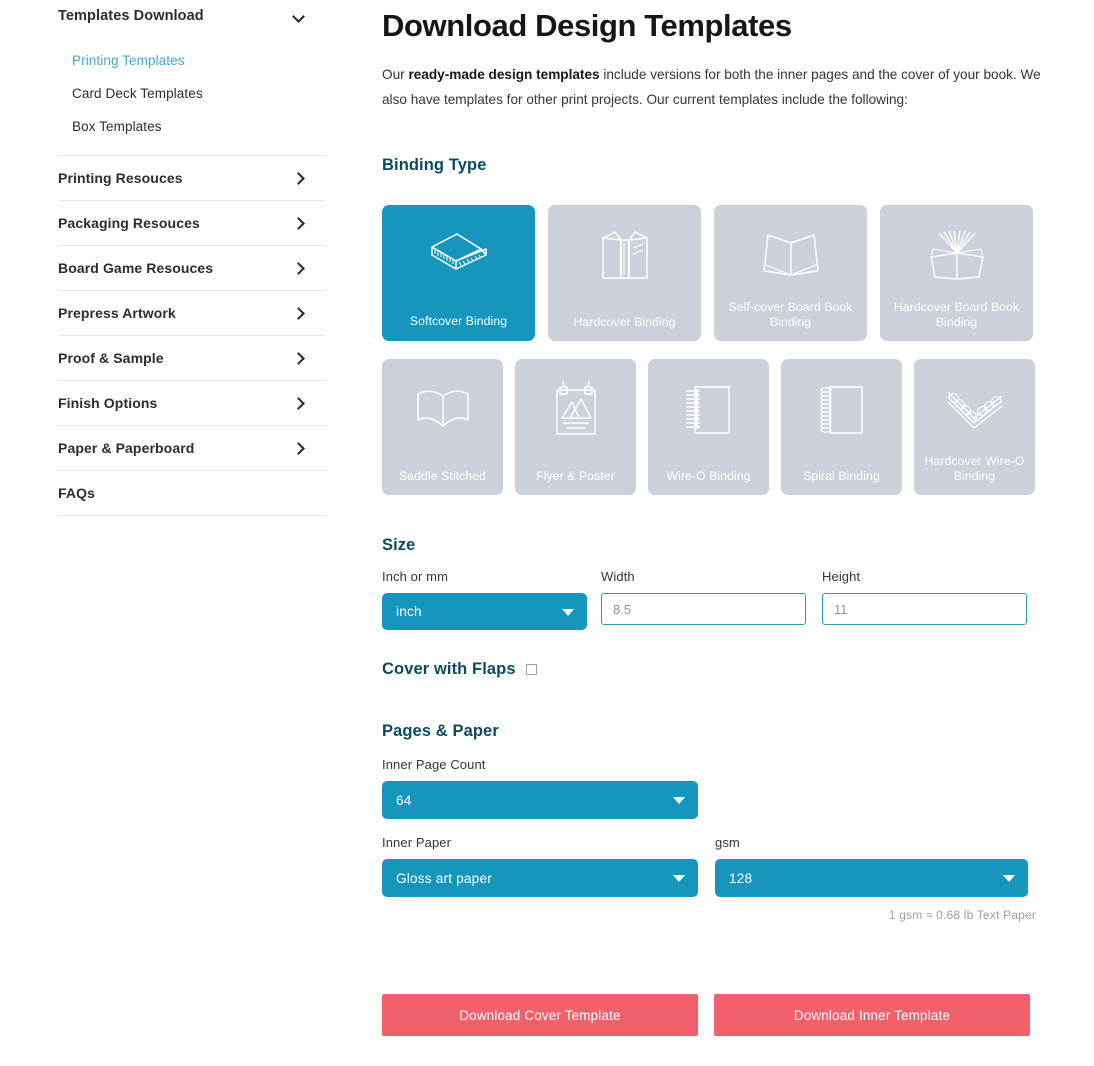  I want to click on binding-card-flyer-and-poster: Flyer & Poster, so click(575, 427).